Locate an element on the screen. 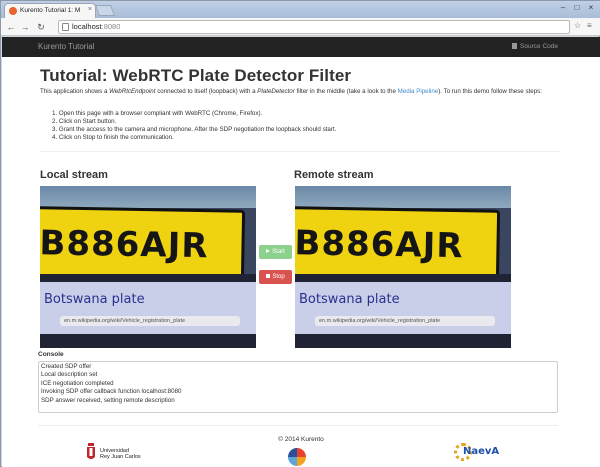 Image resolution: width=600 pixels, height=467 pixels. naeva-name: NaevA is located at coordinates (481, 451).